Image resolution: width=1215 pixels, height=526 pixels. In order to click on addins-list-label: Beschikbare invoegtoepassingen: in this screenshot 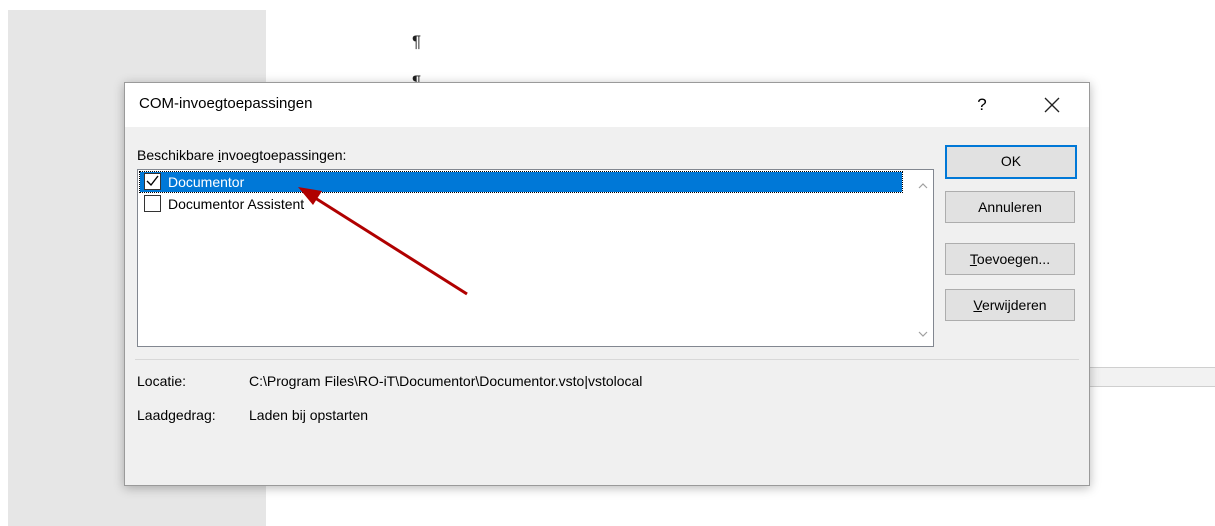, I will do `click(242, 155)`.